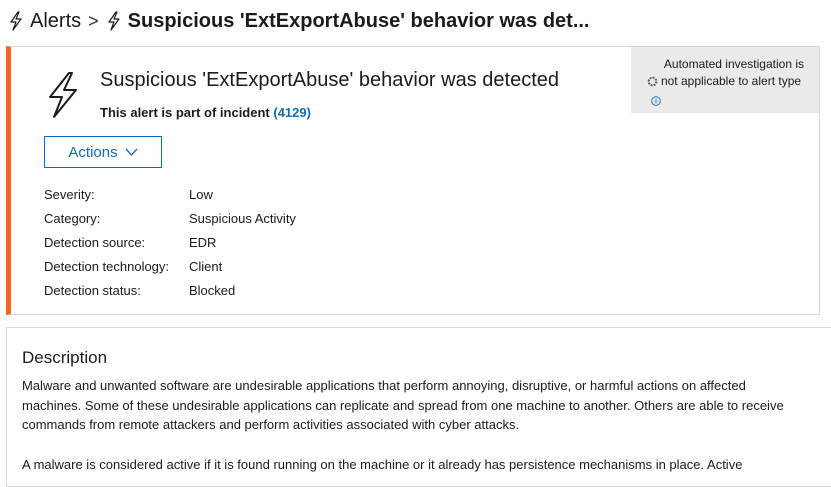 Image resolution: width=831 pixels, height=487 pixels. What do you see at coordinates (65, 357) in the screenshot?
I see `description-title: Description` at bounding box center [65, 357].